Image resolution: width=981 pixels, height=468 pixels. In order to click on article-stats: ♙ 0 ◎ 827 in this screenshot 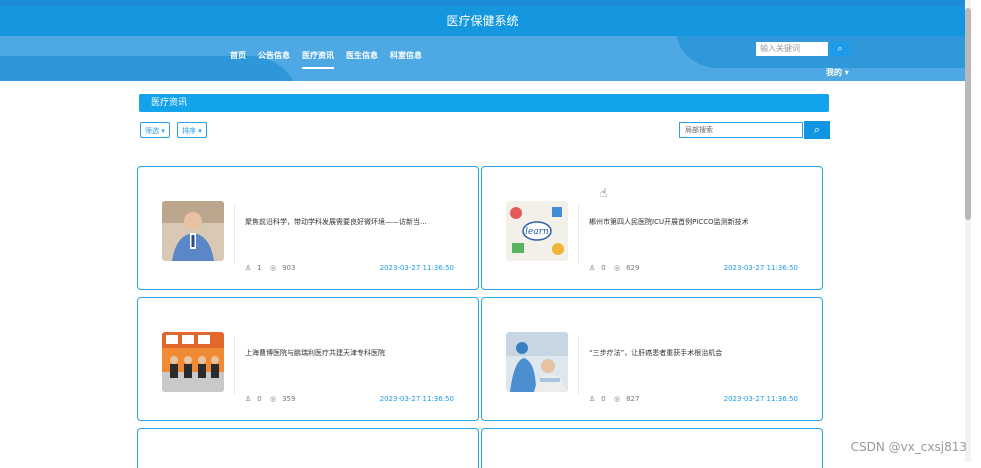, I will do `click(617, 399)`.